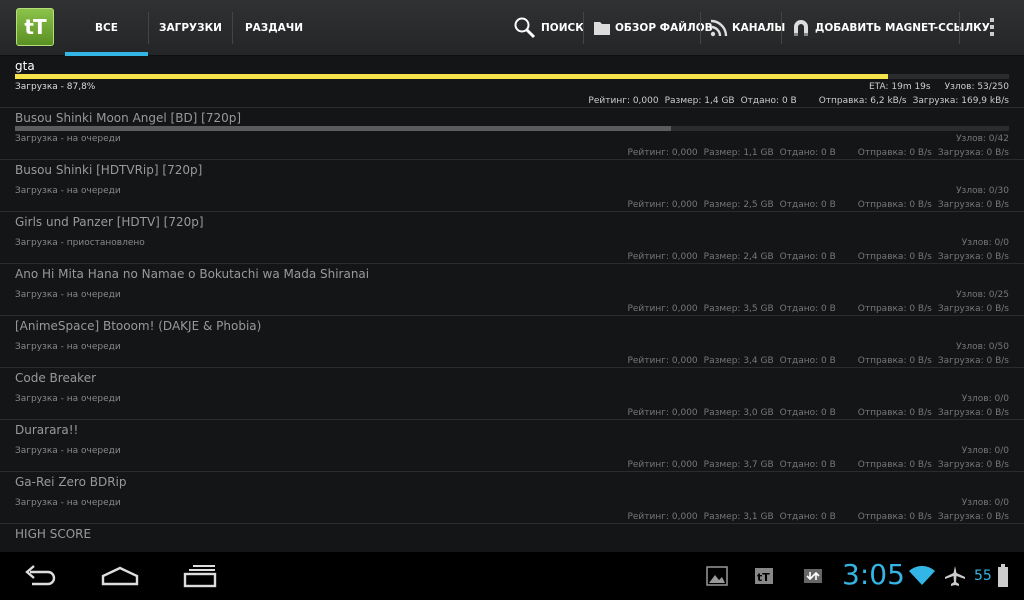 The image size is (1024, 600). Describe the element at coordinates (200, 576) in the screenshot. I see `recent-apps-icon` at that location.